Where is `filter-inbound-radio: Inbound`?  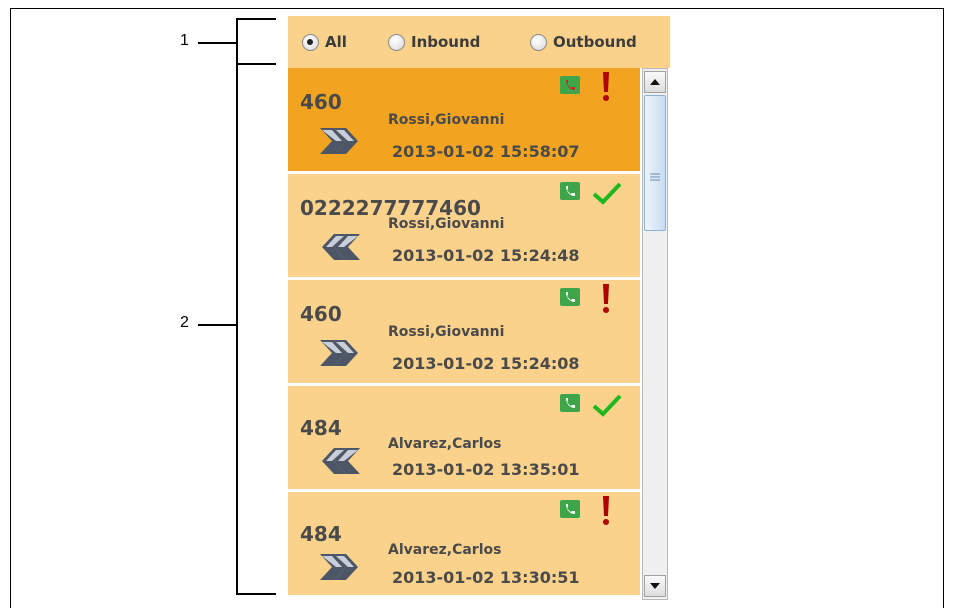
filter-inbound-radio: Inbound is located at coordinates (434, 42).